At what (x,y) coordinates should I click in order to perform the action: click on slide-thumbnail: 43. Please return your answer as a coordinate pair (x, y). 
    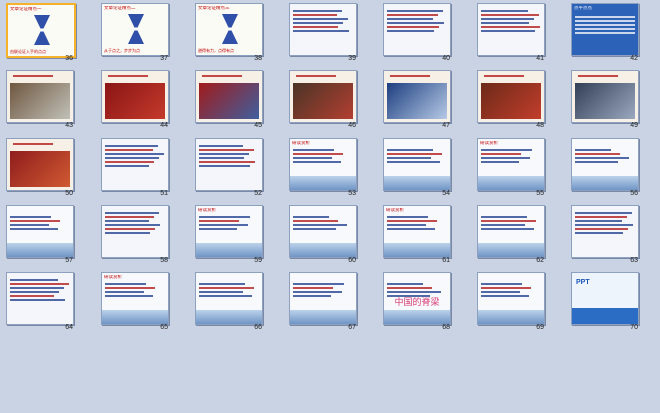
    Looking at the image, I should click on (40, 100).